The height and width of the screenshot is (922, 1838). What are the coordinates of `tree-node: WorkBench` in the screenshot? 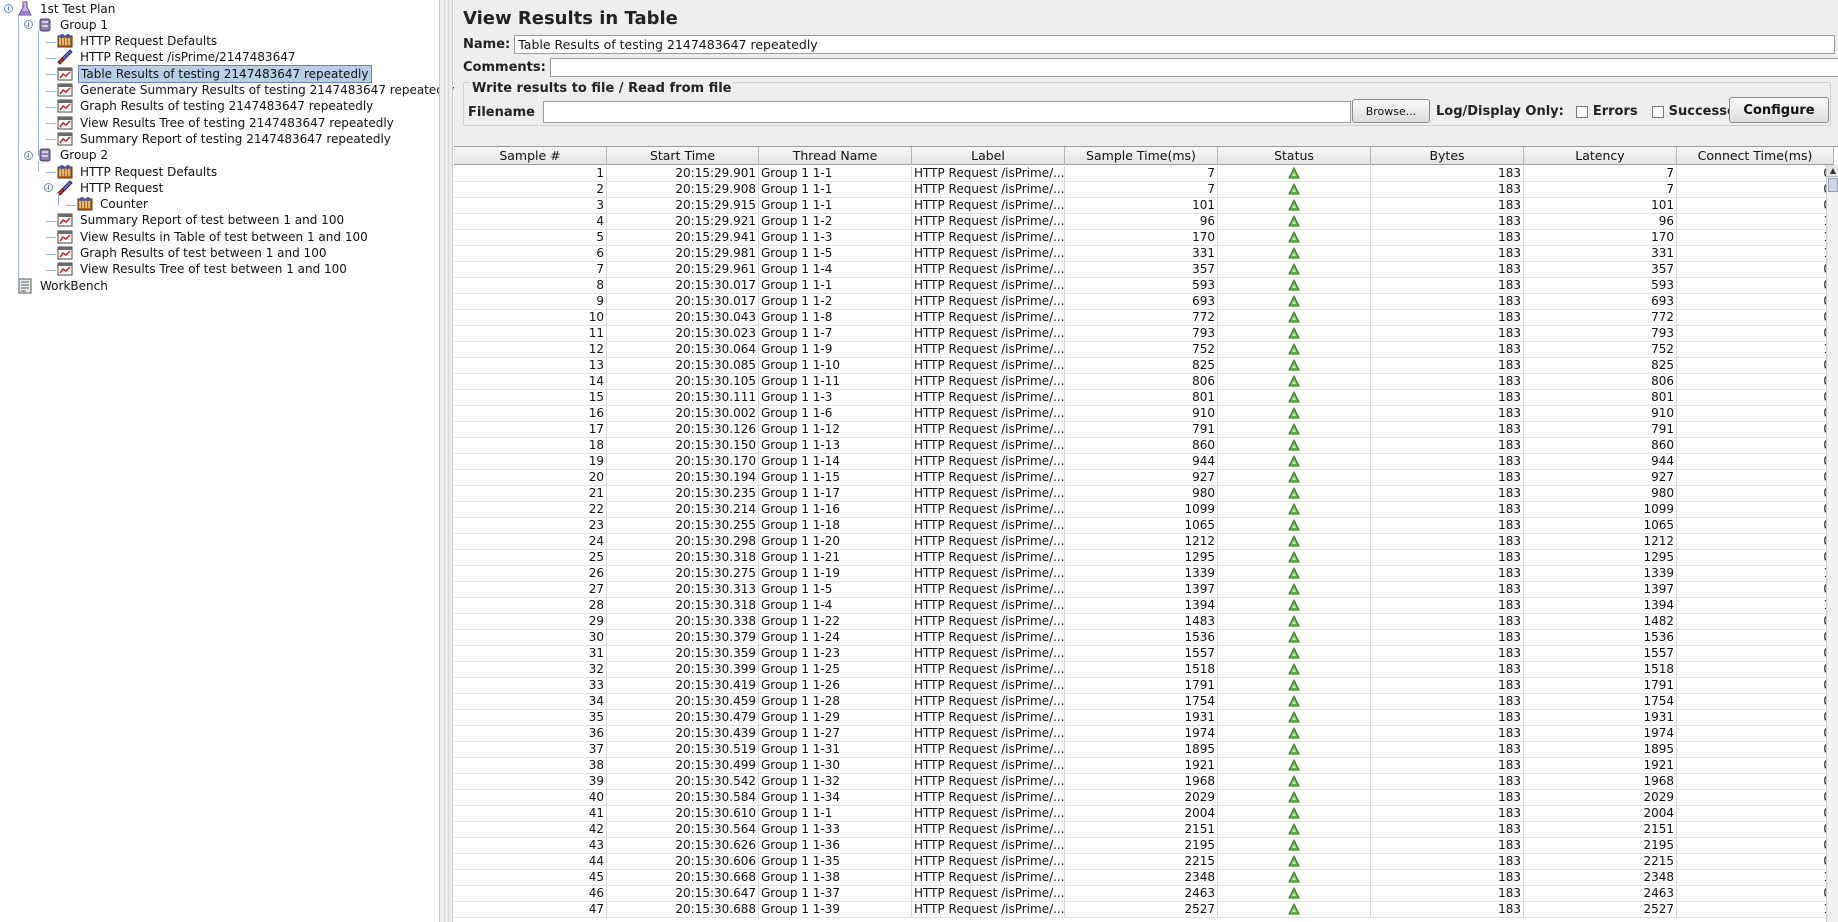 It's located at (63, 285).